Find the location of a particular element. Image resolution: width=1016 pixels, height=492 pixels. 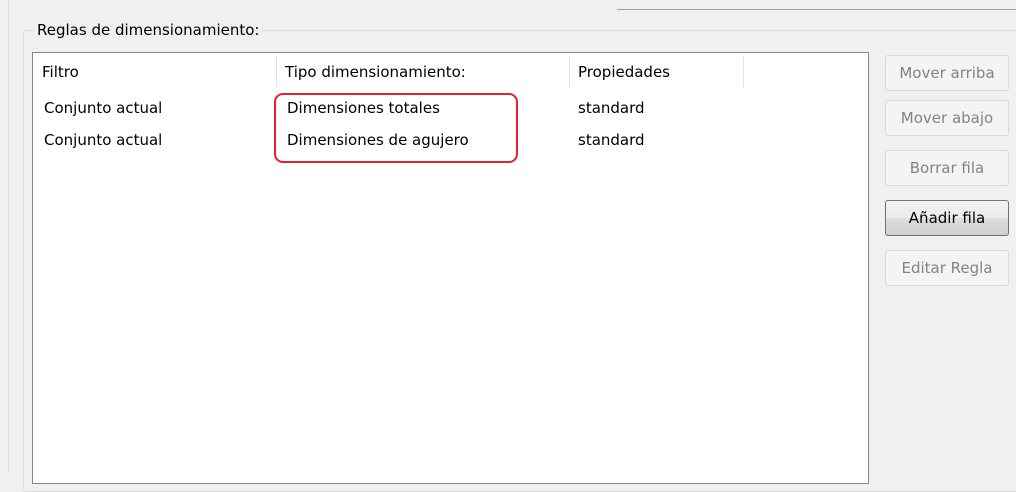

delete-row-button: Borrar fila is located at coordinates (947, 168).